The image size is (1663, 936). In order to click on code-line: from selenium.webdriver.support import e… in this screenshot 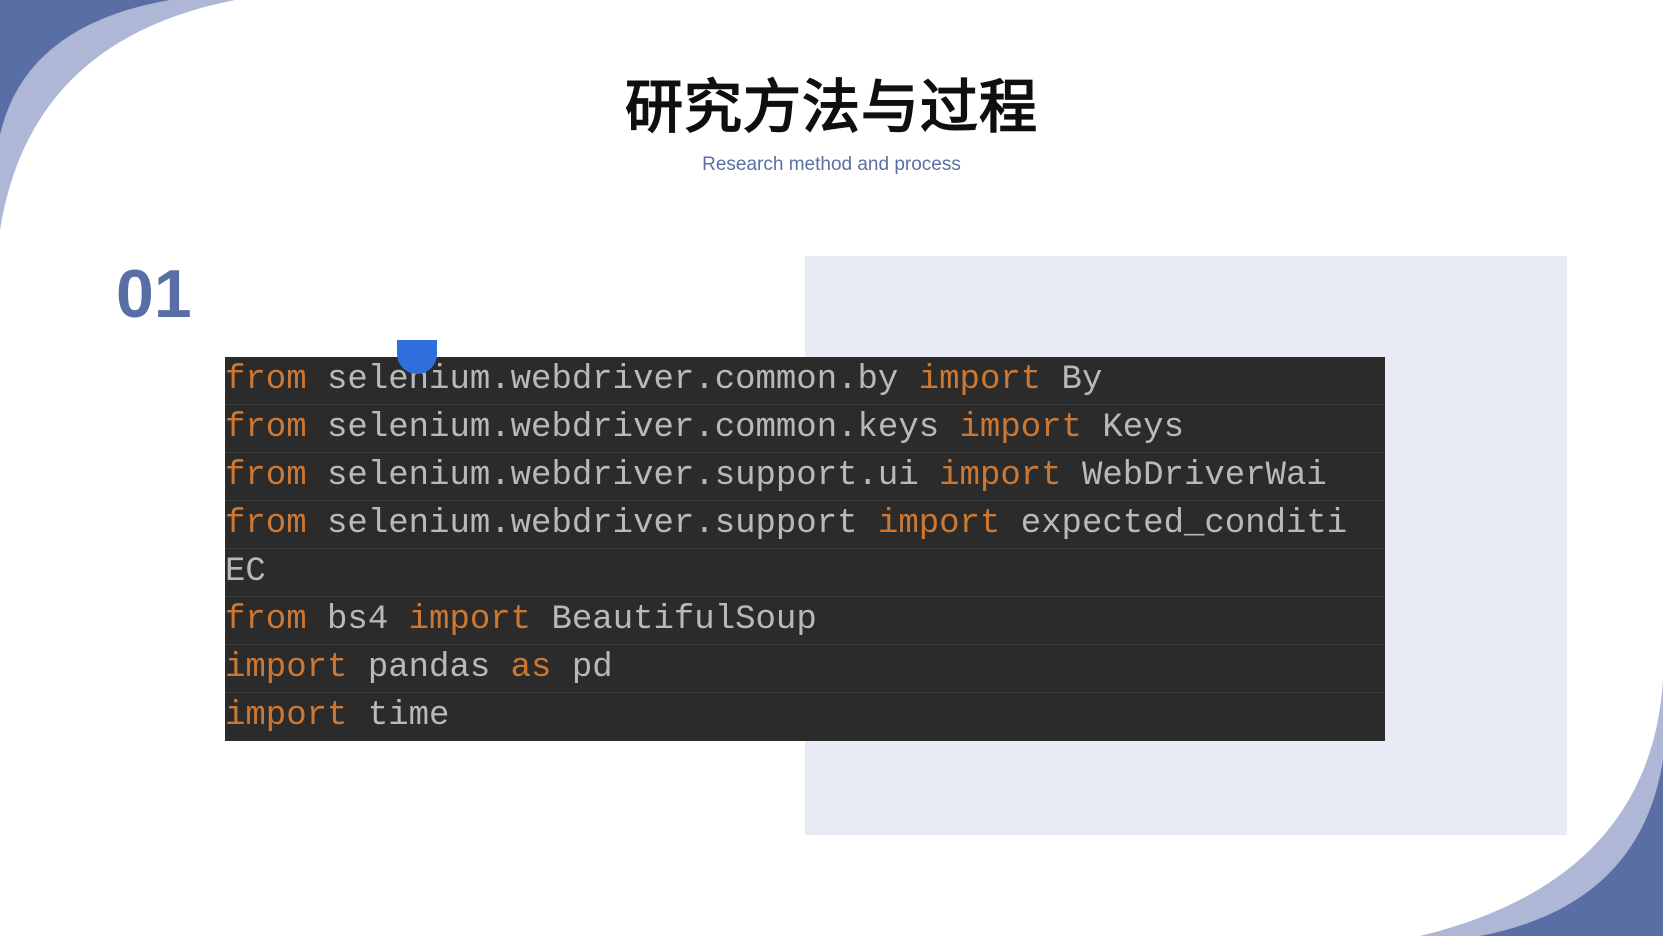, I will do `click(805, 525)`.